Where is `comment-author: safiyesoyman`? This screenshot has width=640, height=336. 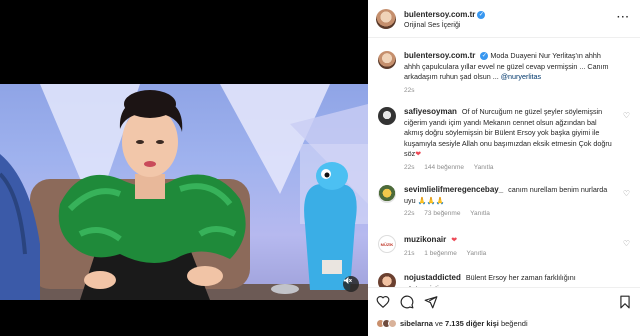 comment-author: safiyesoyman is located at coordinates (430, 111).